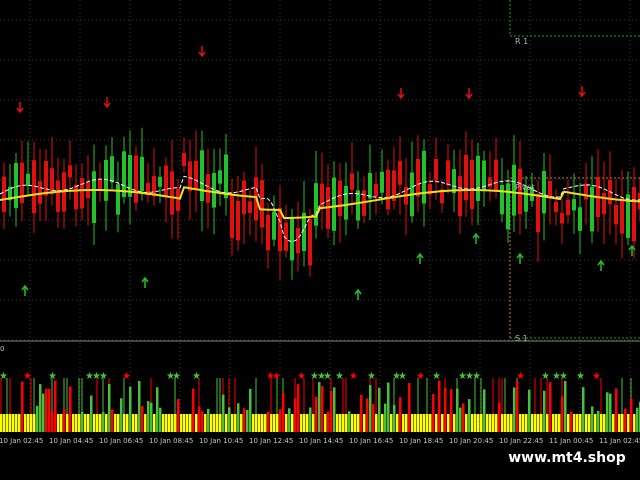  Describe the element at coordinates (521, 41) in the screenshot. I see `r1-label: R 1` at that location.